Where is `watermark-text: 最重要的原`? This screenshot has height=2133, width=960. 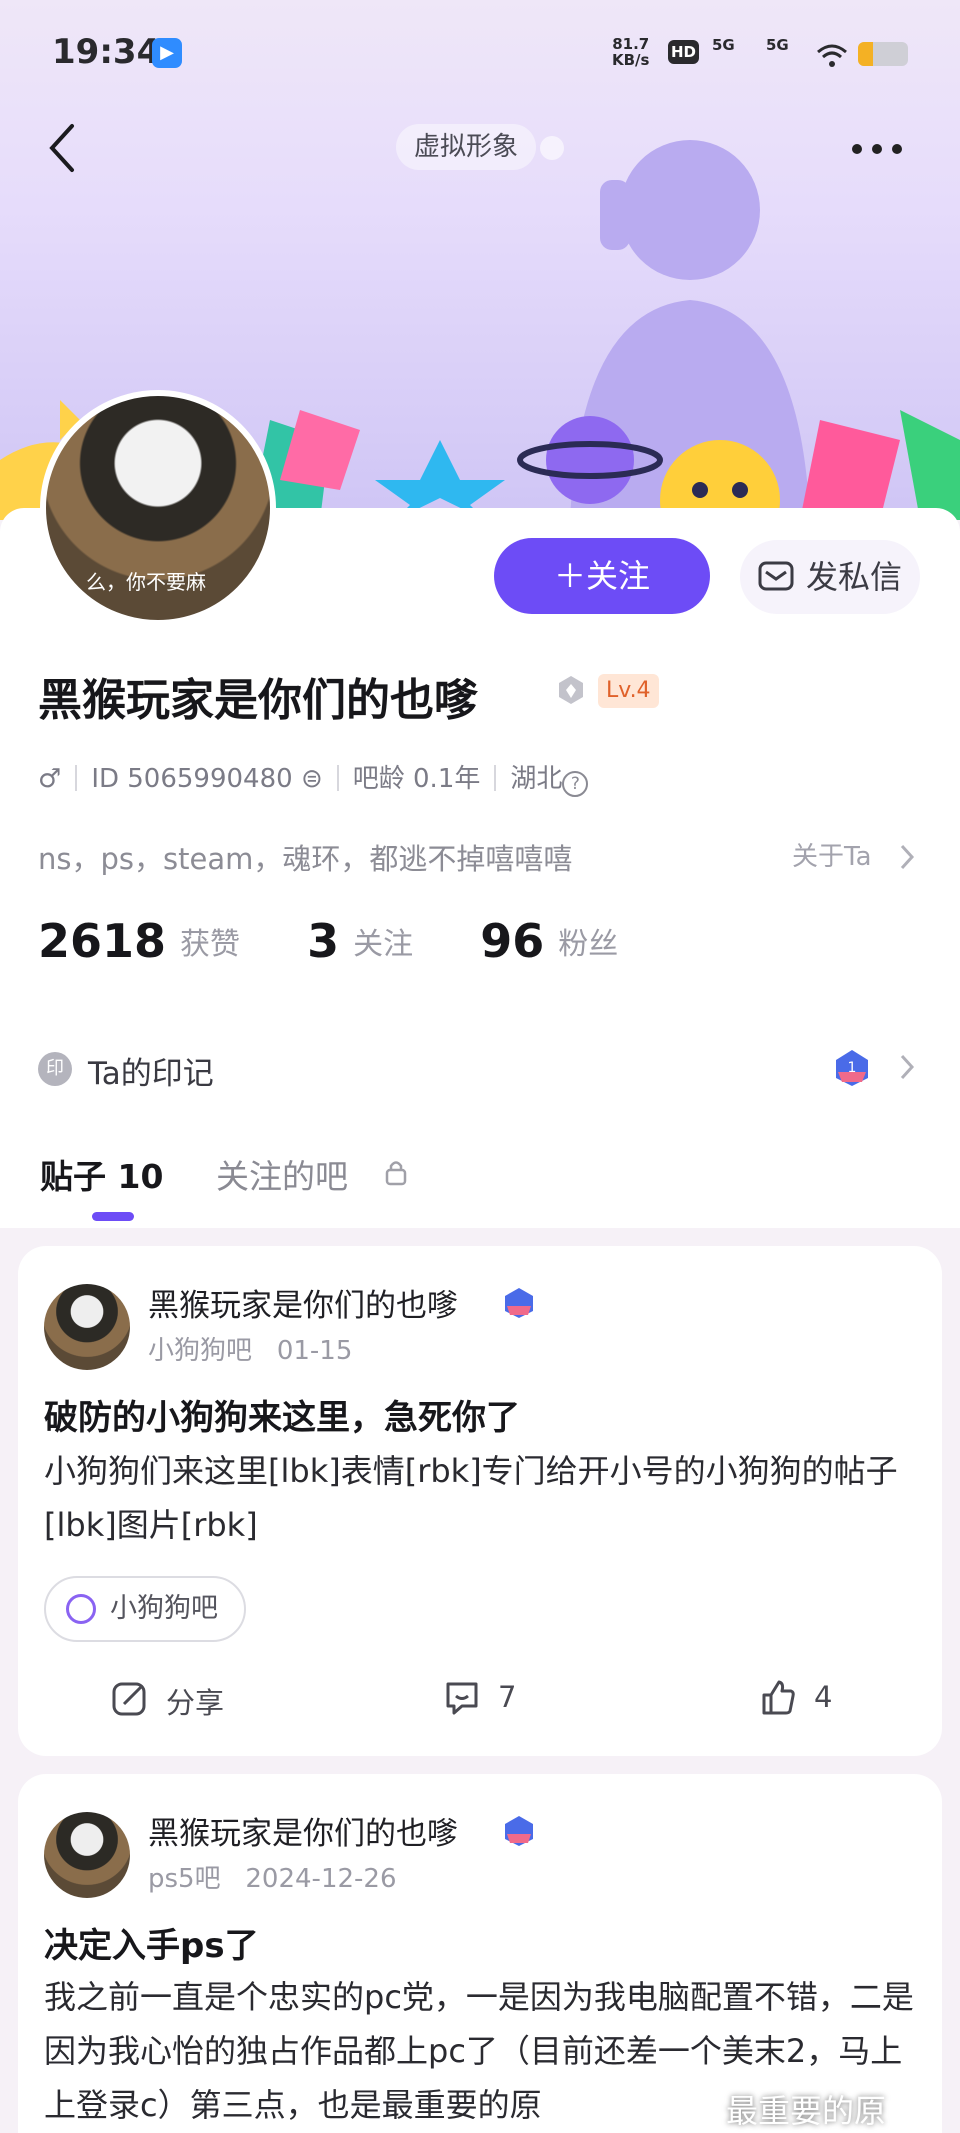
watermark-text: 最重要的原 is located at coordinates (806, 2111).